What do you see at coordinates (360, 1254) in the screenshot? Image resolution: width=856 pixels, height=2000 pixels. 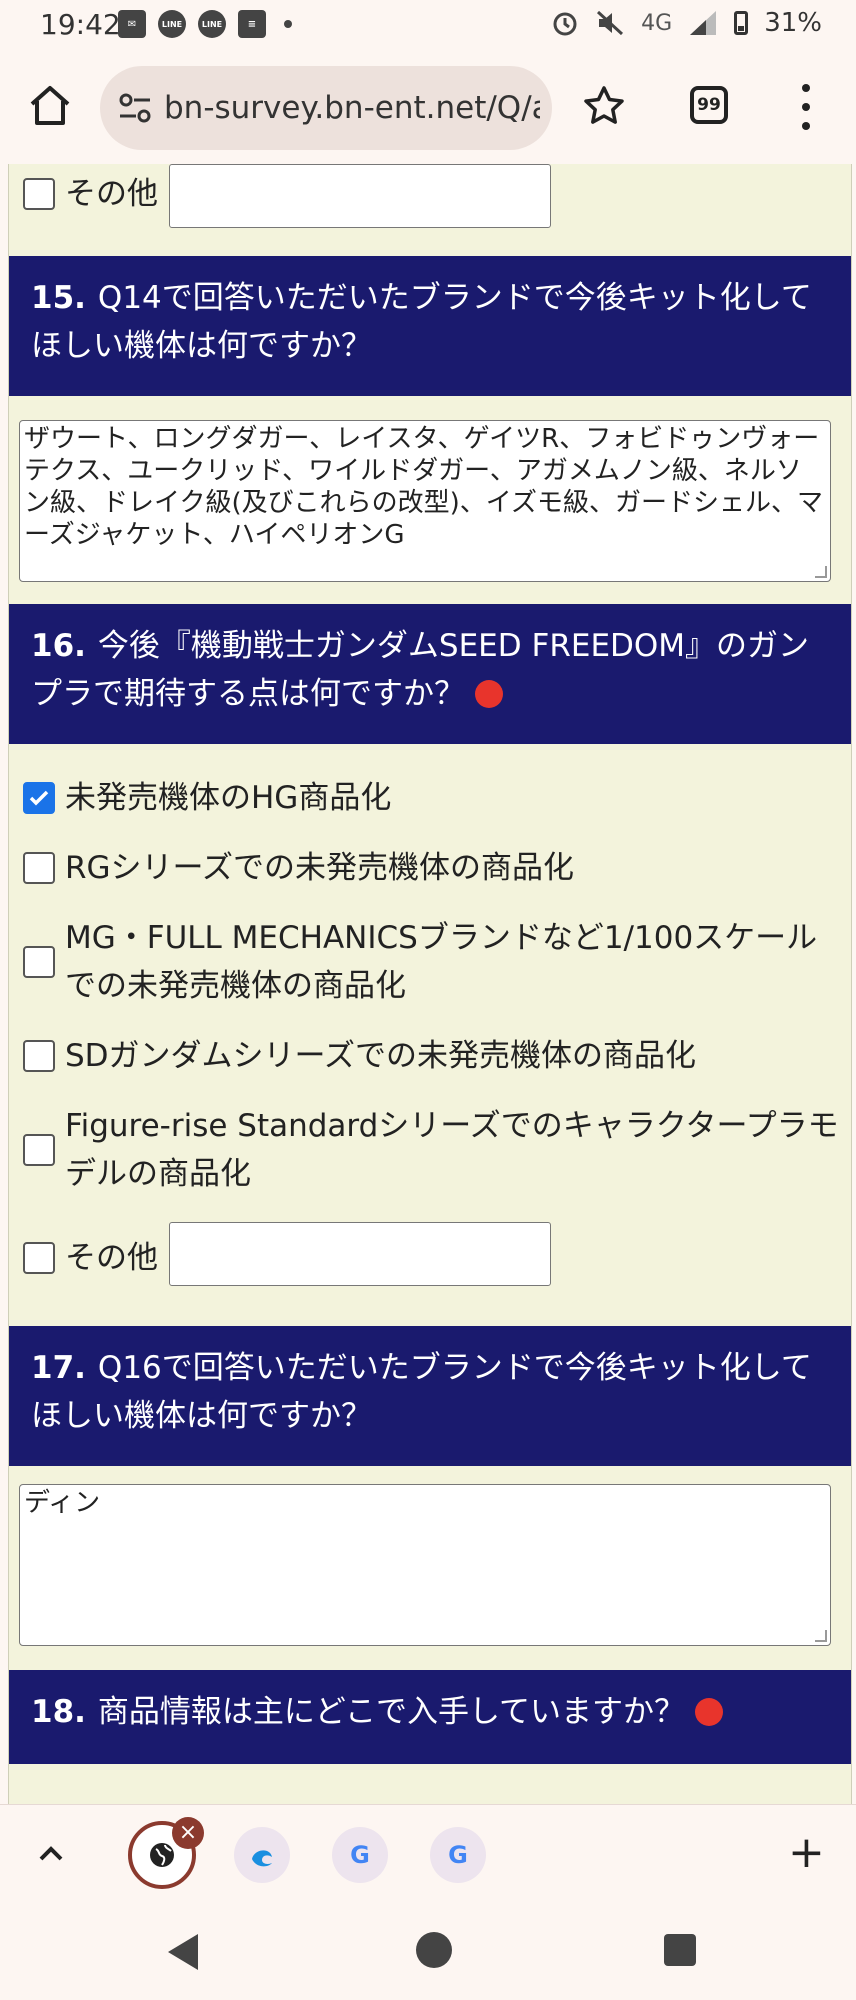 I see `q16-other-input` at bounding box center [360, 1254].